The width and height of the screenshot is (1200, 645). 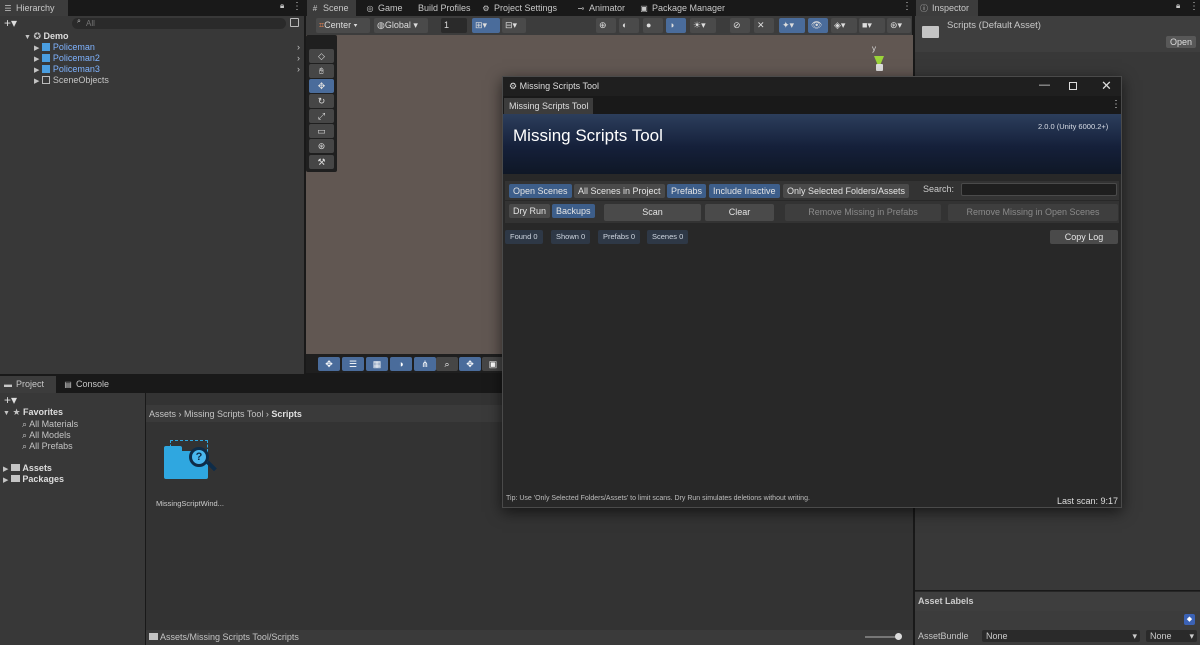 I want to click on space-dropdown: ◍Global ▾, so click(x=401, y=25).